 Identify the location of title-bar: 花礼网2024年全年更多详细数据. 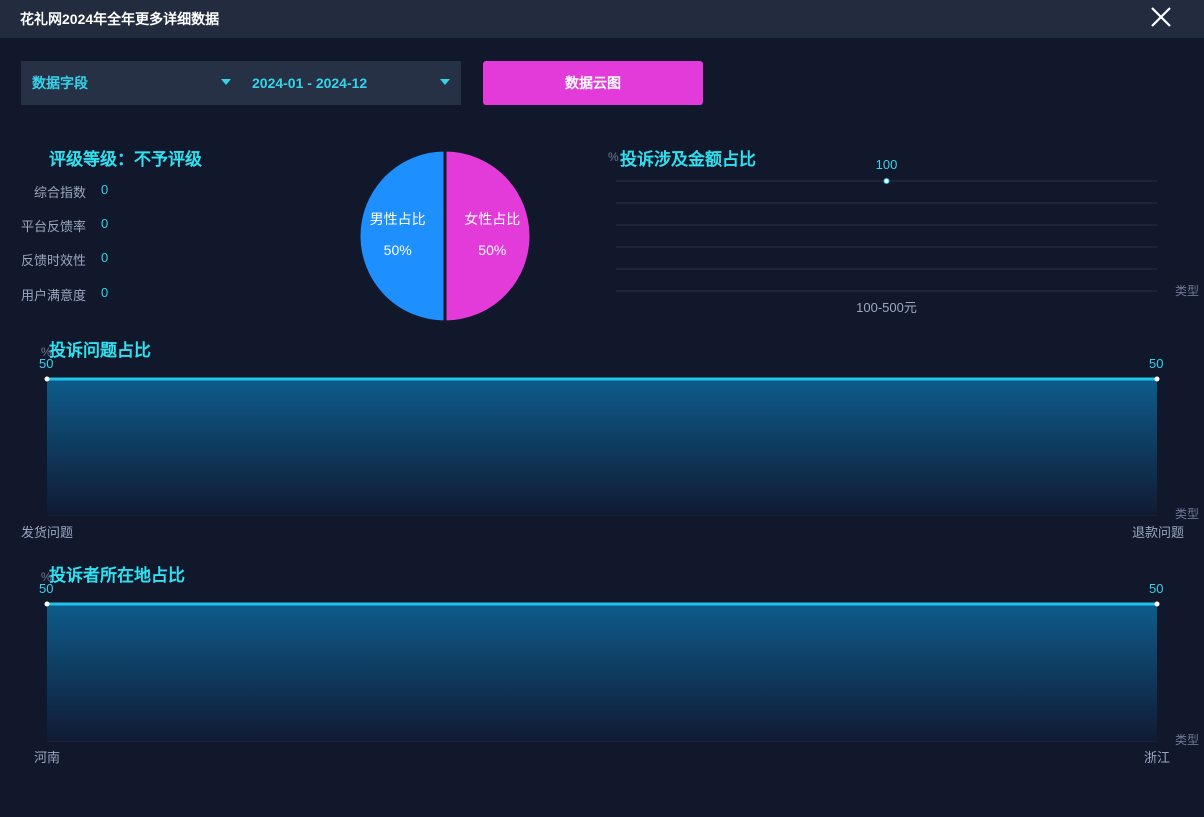
(602, 19).